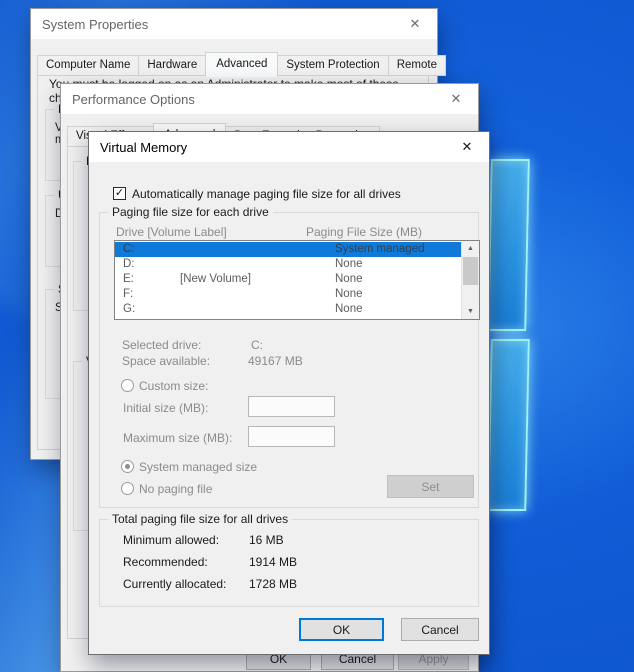 This screenshot has height=672, width=634. Describe the element at coordinates (198, 467) in the screenshot. I see `system-managed-label: System managed size` at that location.